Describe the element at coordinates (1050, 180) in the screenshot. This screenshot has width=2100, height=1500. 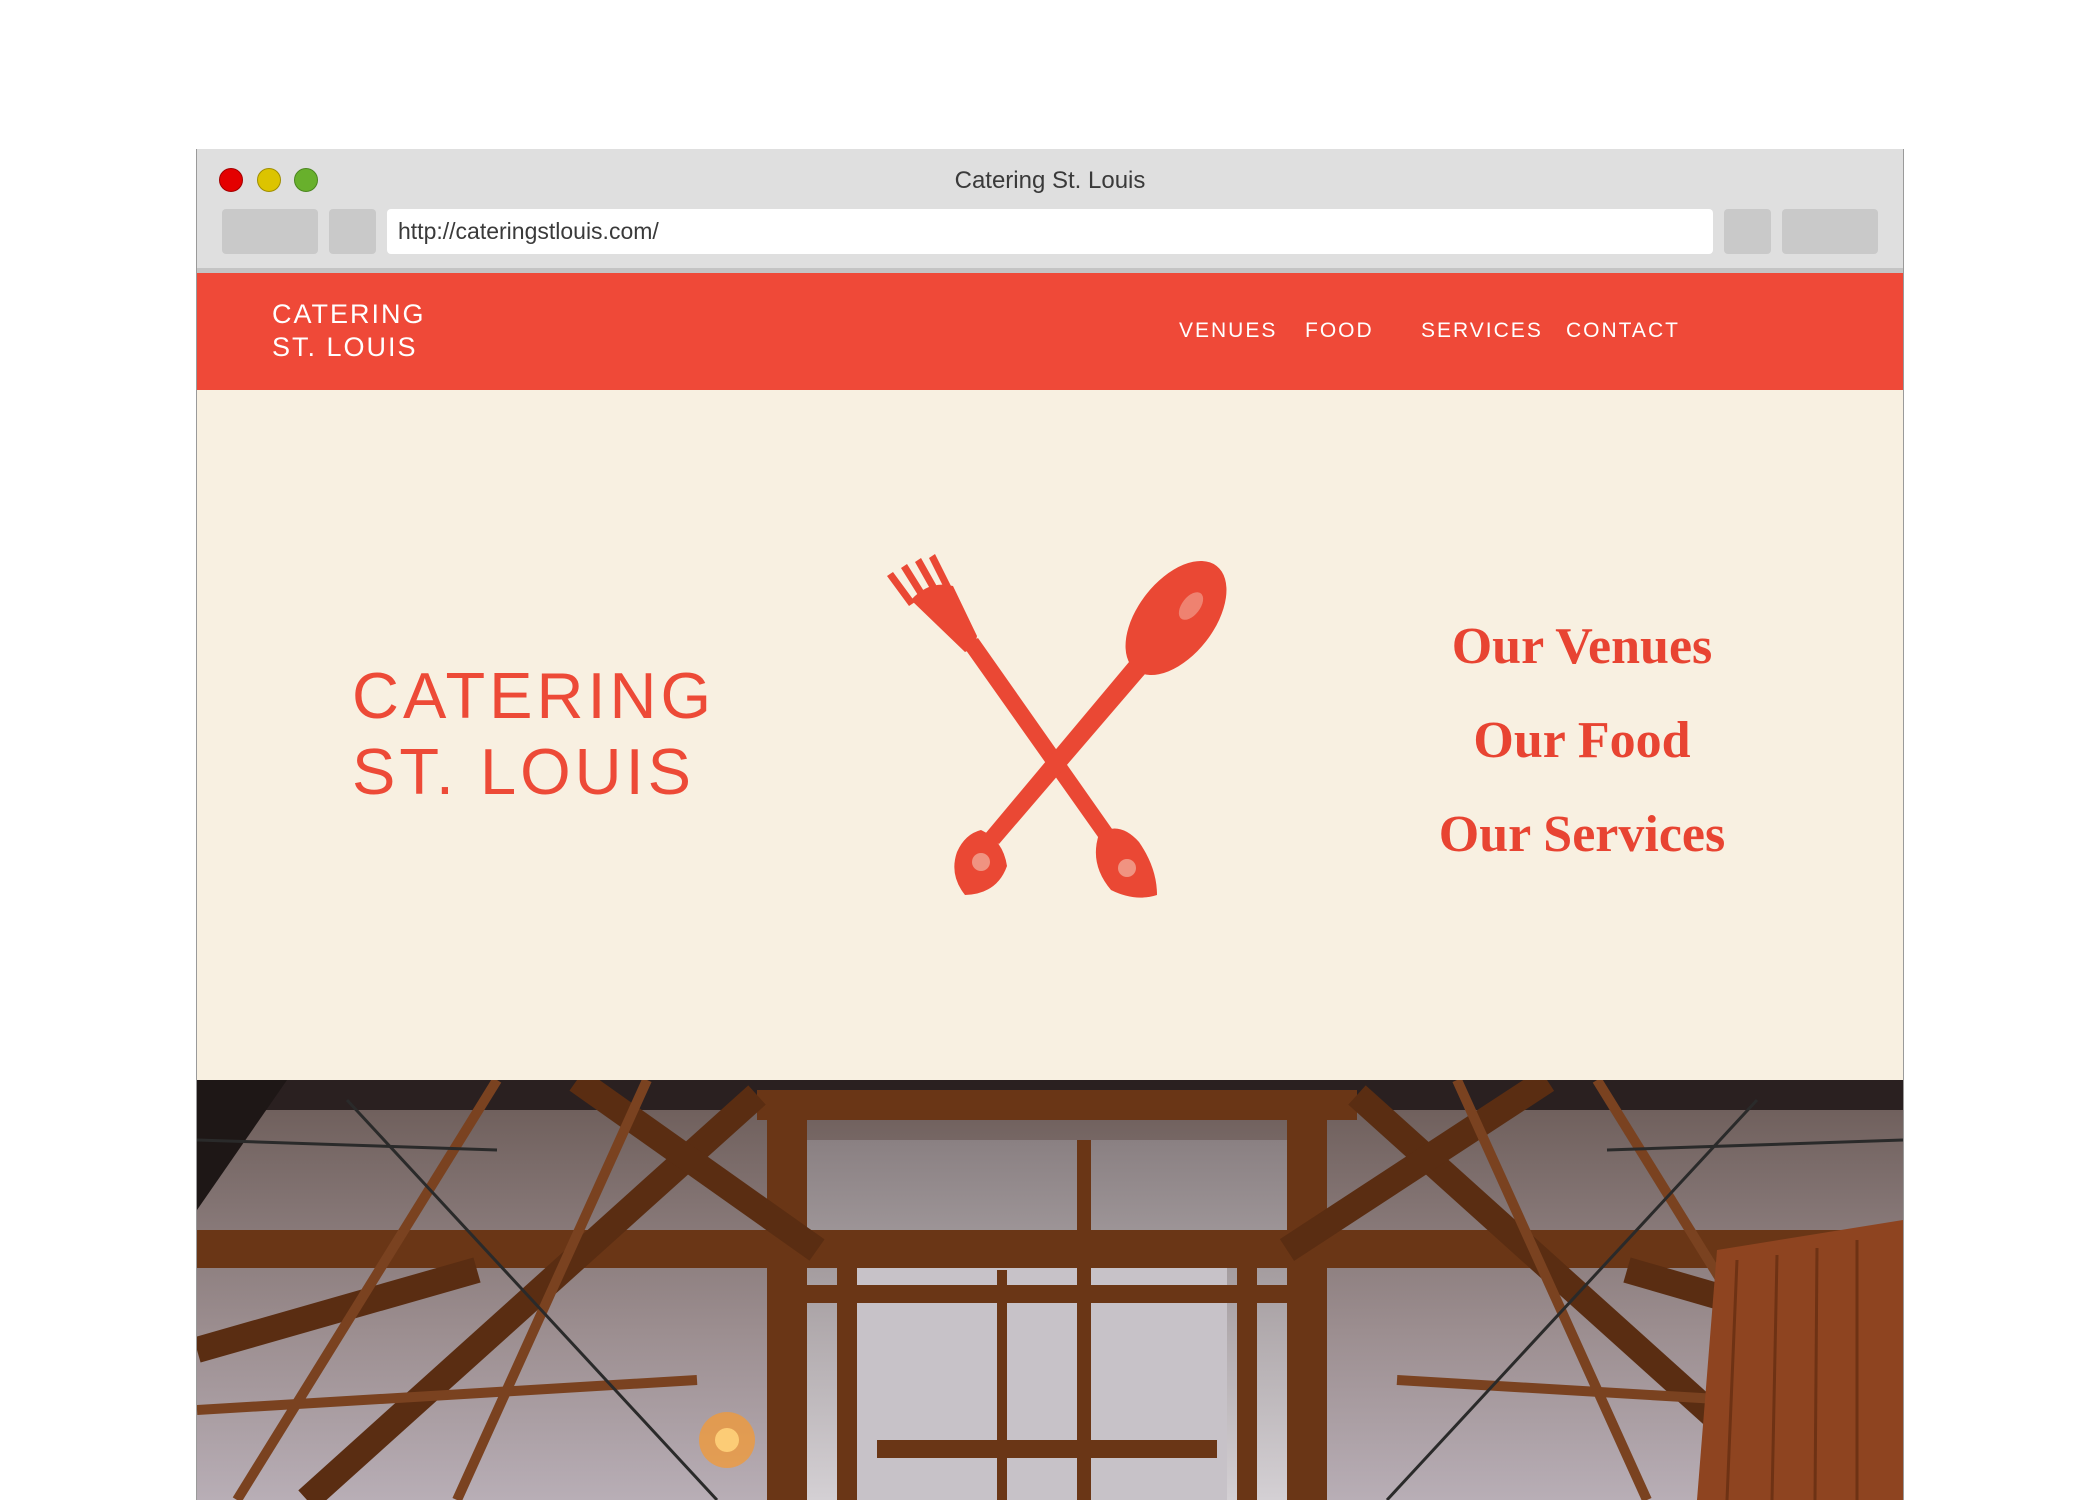
I see `window-title: Catering St. Louis` at that location.